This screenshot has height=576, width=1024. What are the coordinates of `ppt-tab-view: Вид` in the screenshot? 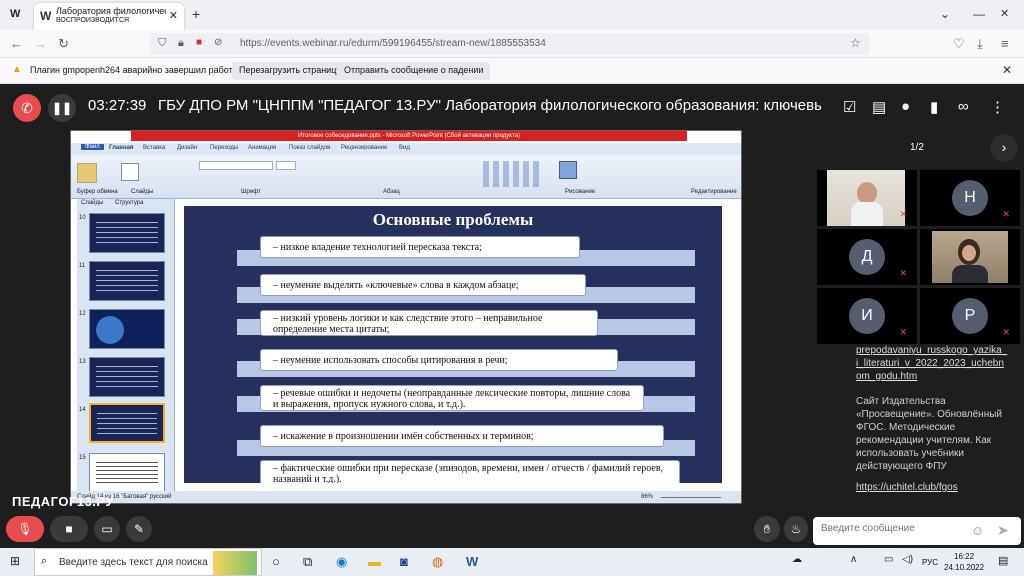 It's located at (404, 148).